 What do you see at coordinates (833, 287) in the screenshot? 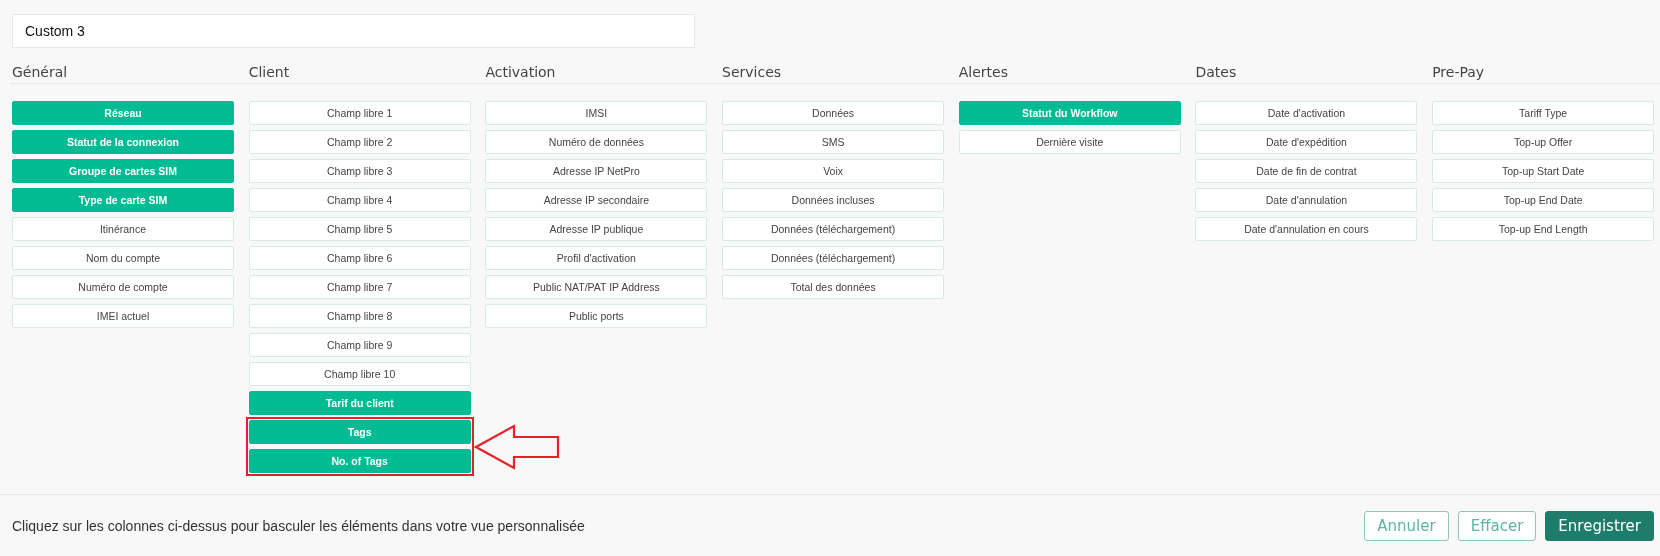
I see `column-option: Total des données` at bounding box center [833, 287].